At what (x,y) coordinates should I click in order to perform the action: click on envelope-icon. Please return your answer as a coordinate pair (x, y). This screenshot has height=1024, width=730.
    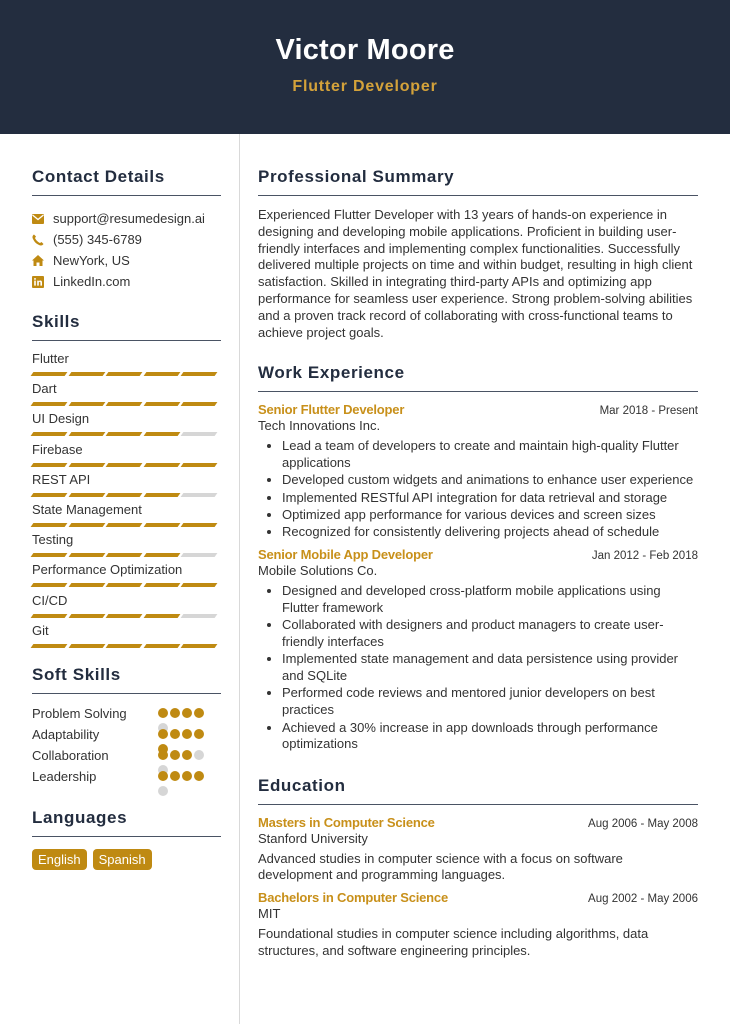
    Looking at the image, I should click on (38, 219).